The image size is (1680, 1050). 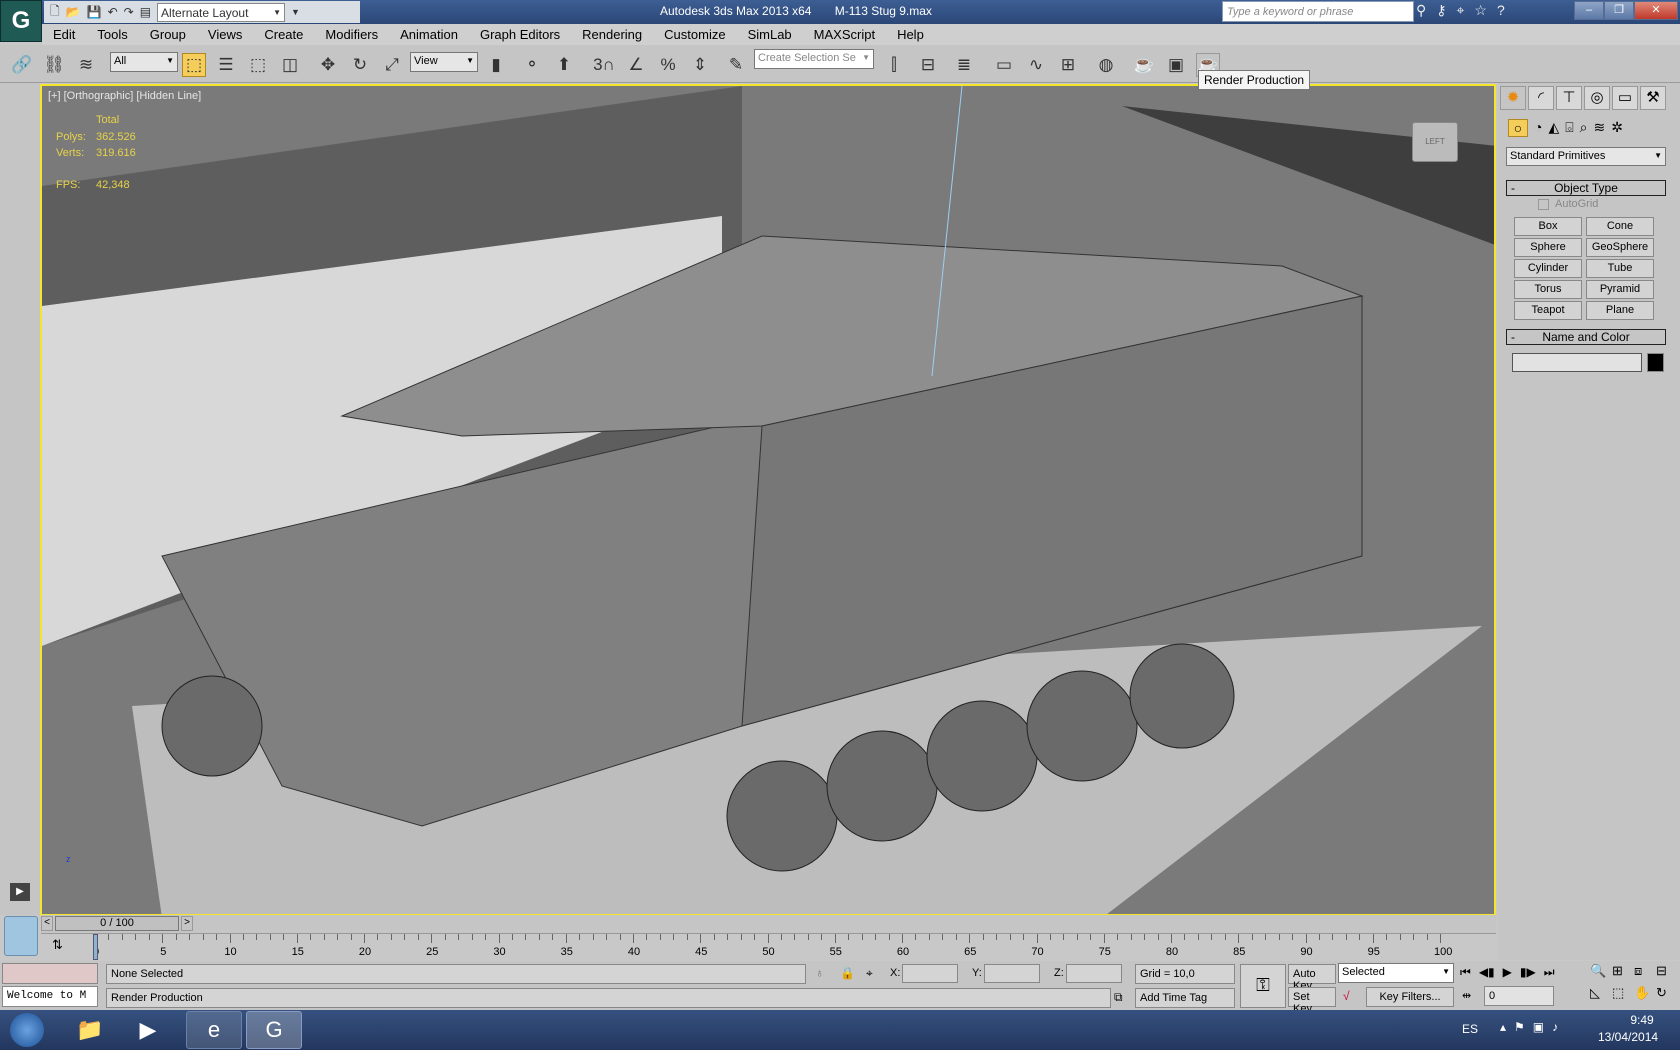 What do you see at coordinates (1312, 1001) in the screenshot?
I see `set-key-button: Set Key` at bounding box center [1312, 1001].